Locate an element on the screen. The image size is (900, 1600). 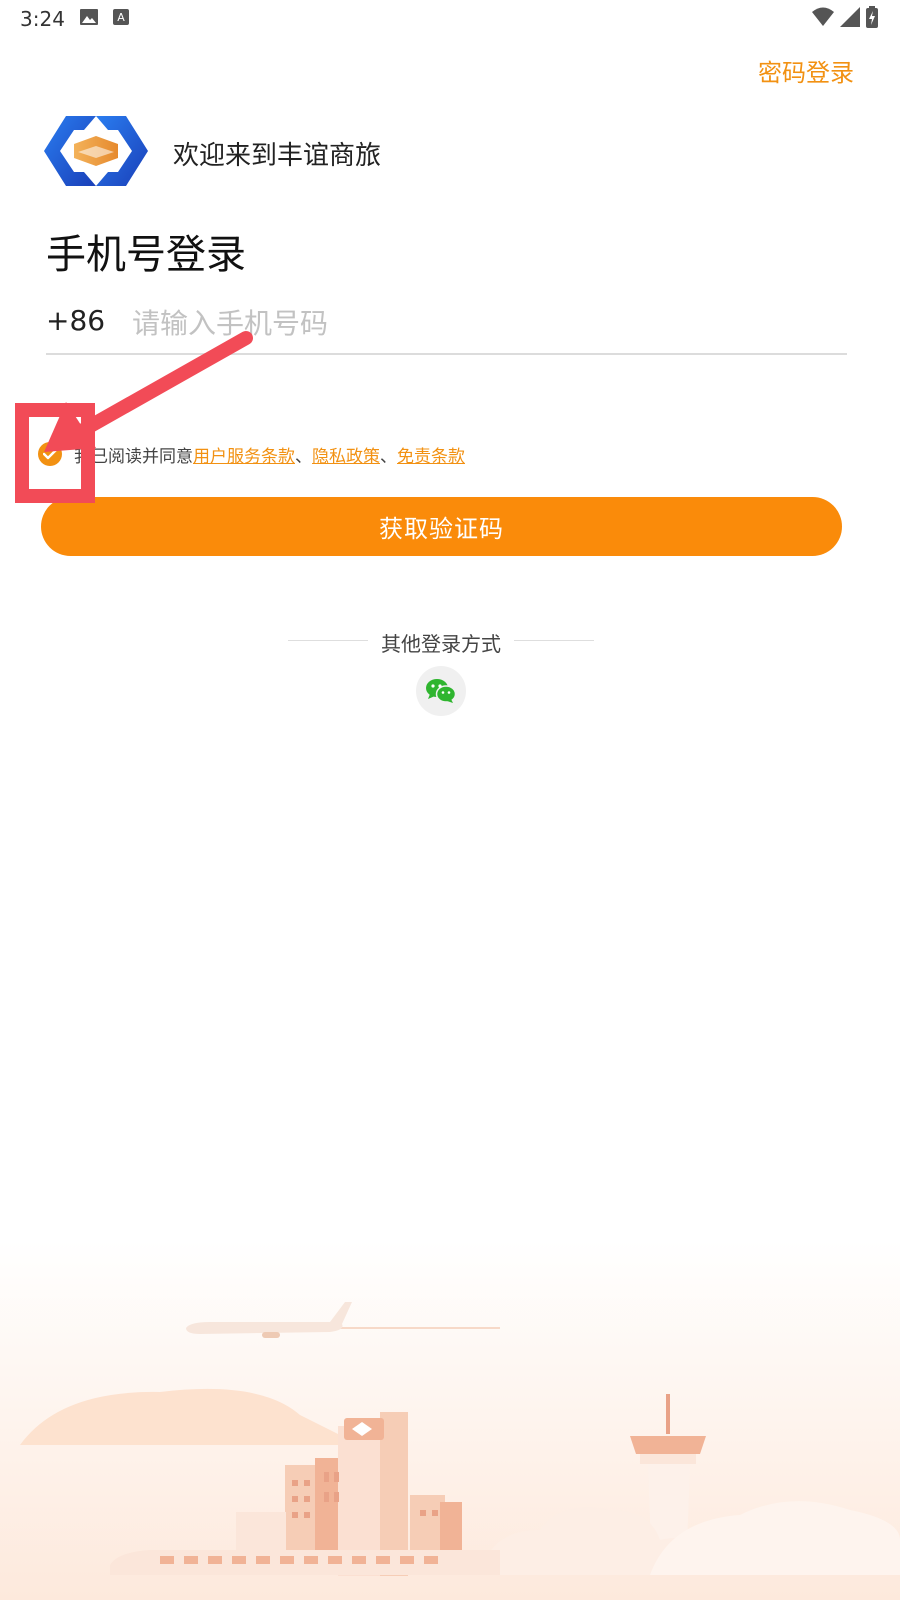
train is located at coordinates (305, 1562).